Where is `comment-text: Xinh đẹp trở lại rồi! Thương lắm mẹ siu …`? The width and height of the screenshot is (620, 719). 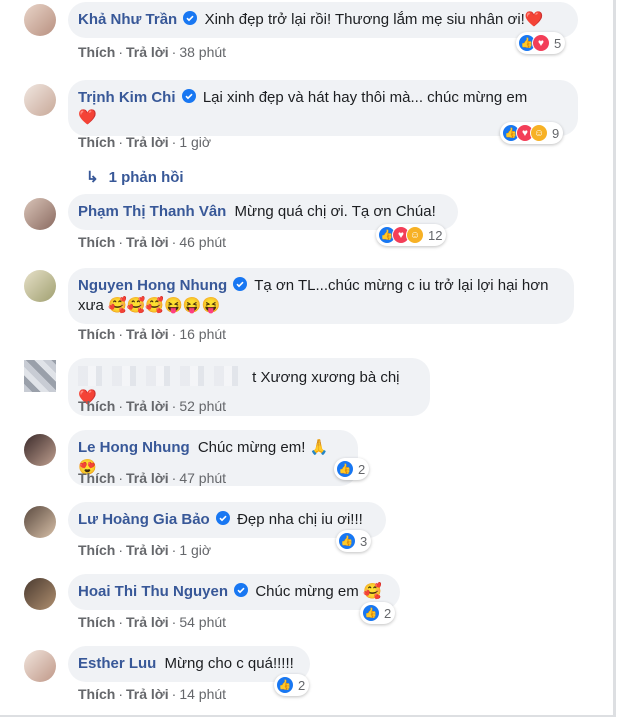 comment-text: Xinh đẹp trở lại rồi! Thương lắm mẹ siu … is located at coordinates (364, 19).